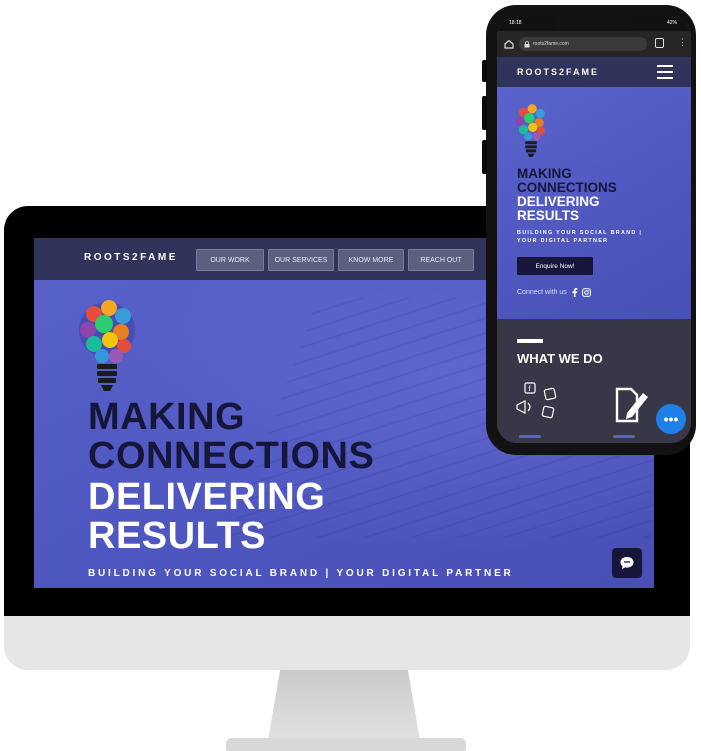 The image size is (701, 751). Describe the element at coordinates (567, 187) in the screenshot. I see `mobile-headline-line-2: CONNECTIONS` at that location.